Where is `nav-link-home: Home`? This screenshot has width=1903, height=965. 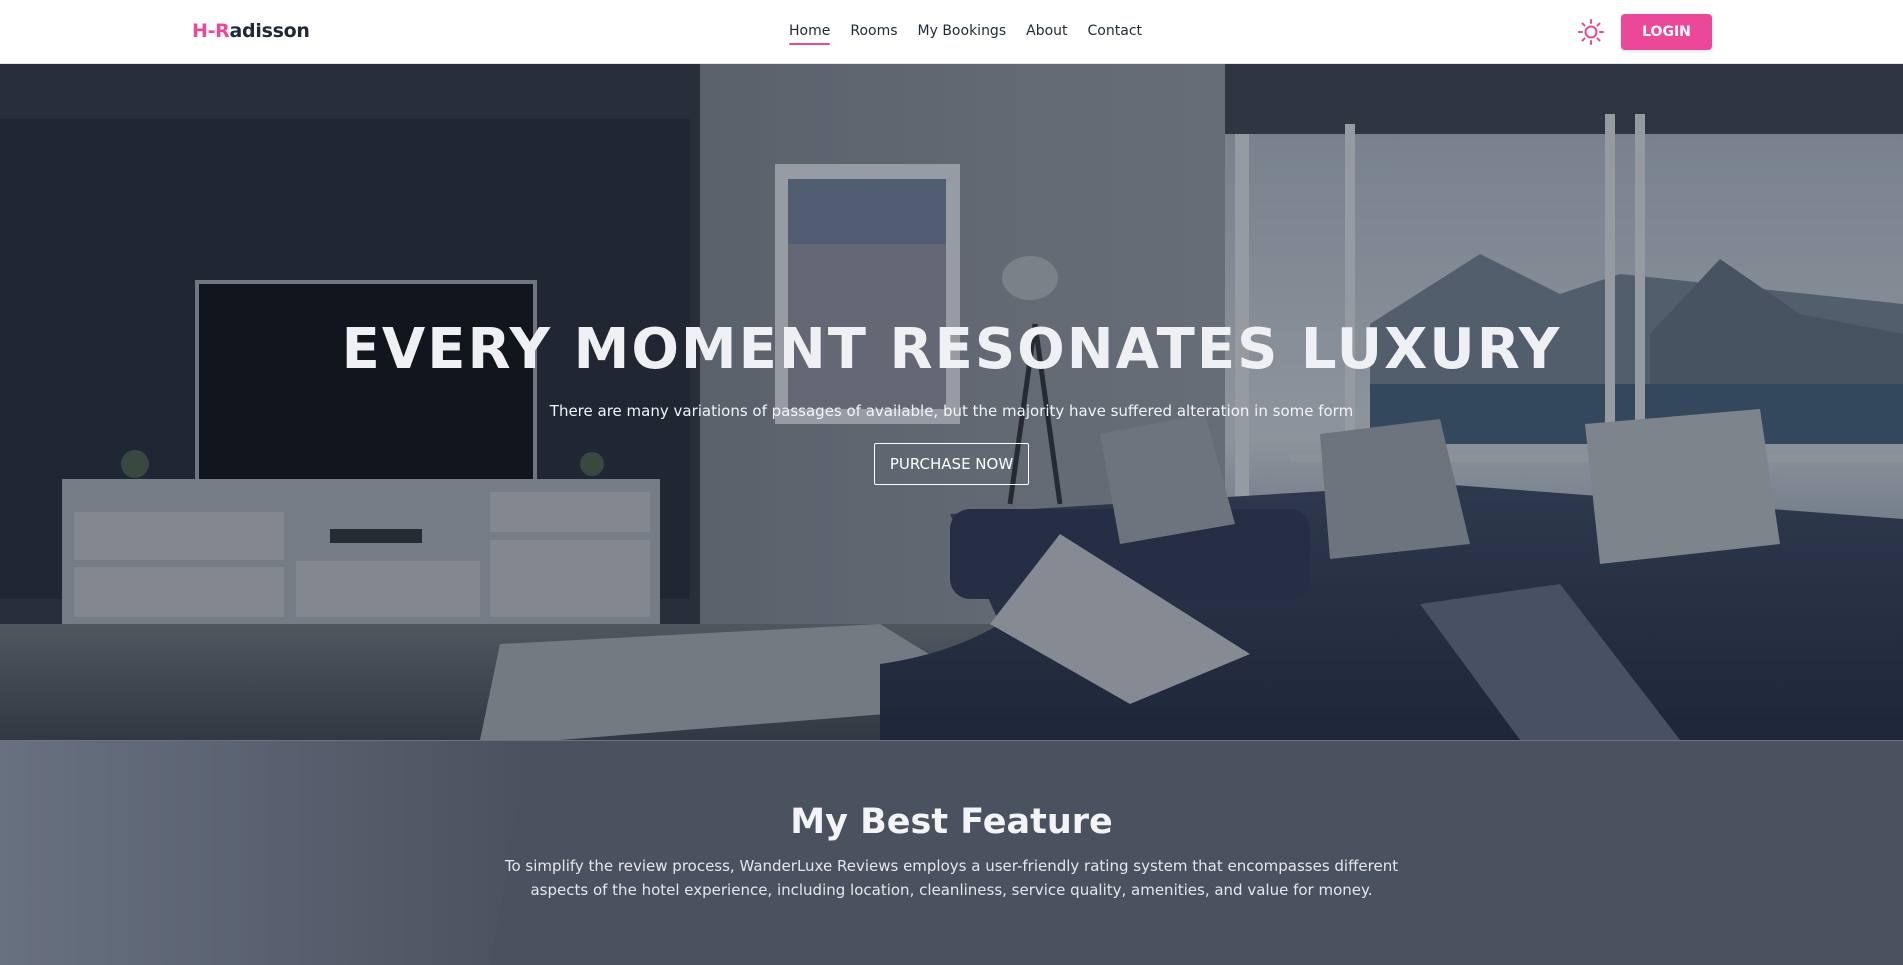
nav-link-home: Home is located at coordinates (810, 33).